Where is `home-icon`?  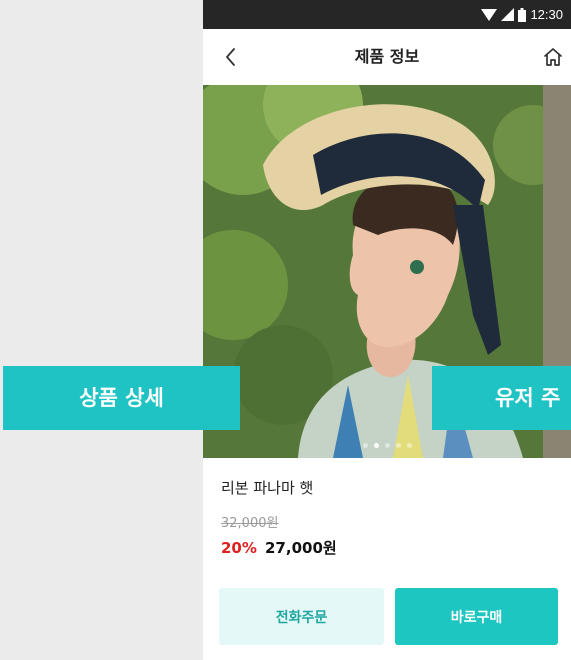
home-icon is located at coordinates (553, 57).